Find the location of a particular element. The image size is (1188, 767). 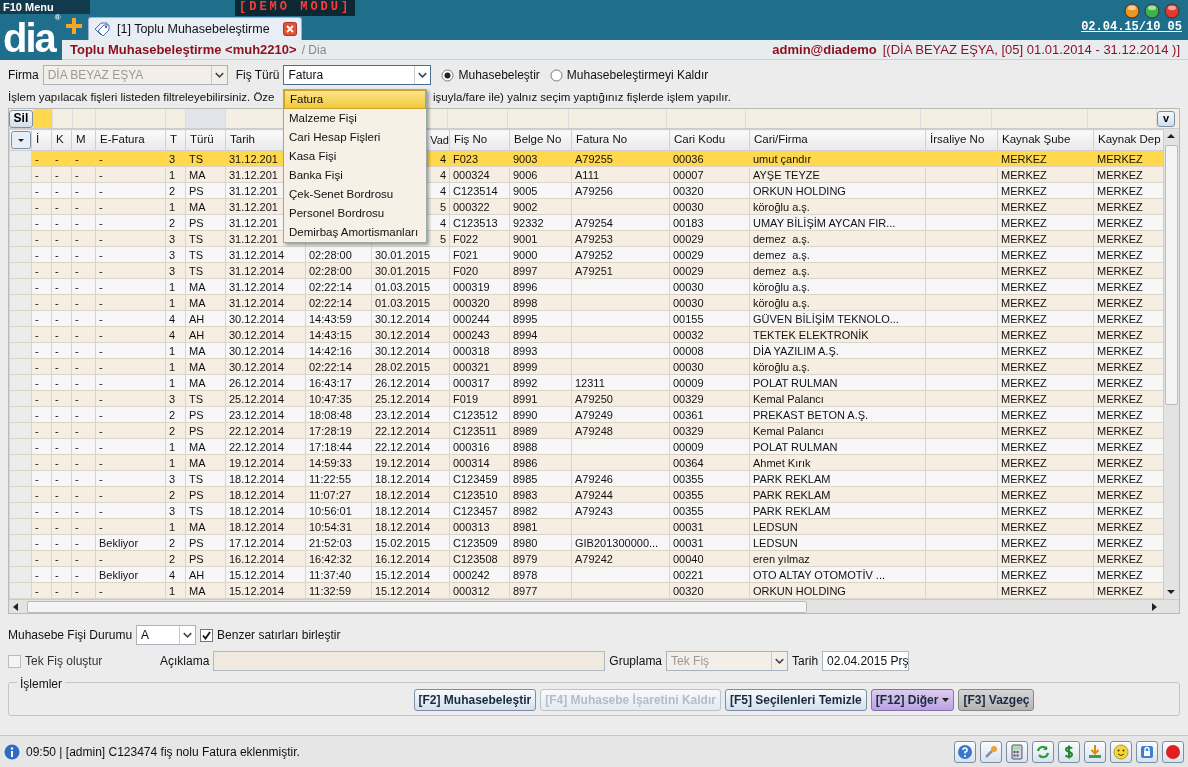

date-field: 02.04.2015 Prş is located at coordinates (866, 661).